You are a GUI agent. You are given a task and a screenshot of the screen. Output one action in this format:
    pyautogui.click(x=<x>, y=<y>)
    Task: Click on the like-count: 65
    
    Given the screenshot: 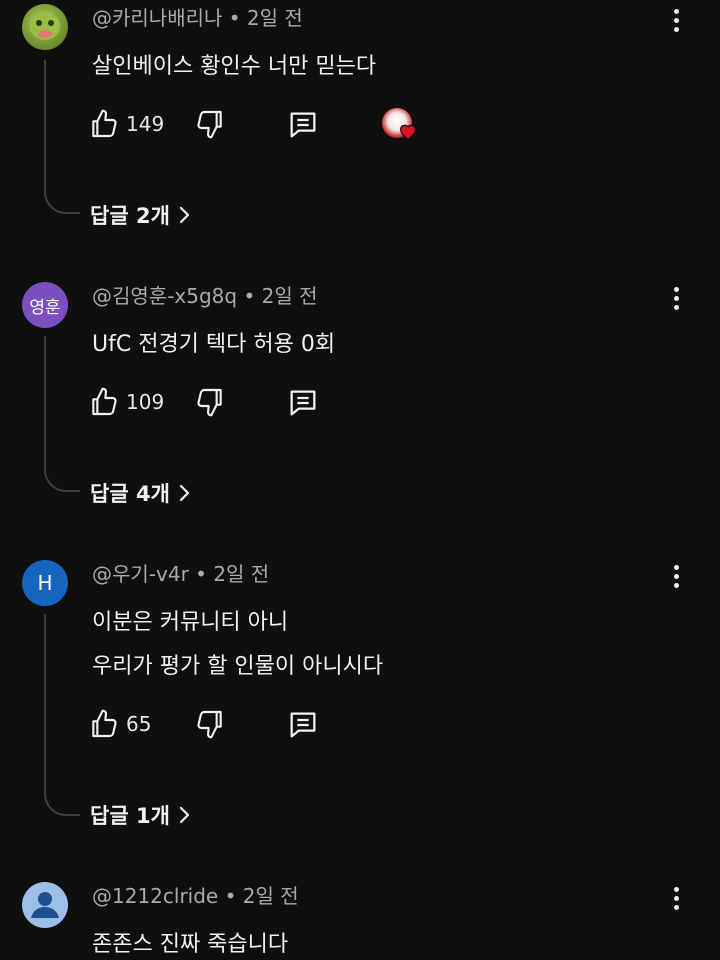 What is the action you would take?
    pyautogui.click(x=139, y=724)
    